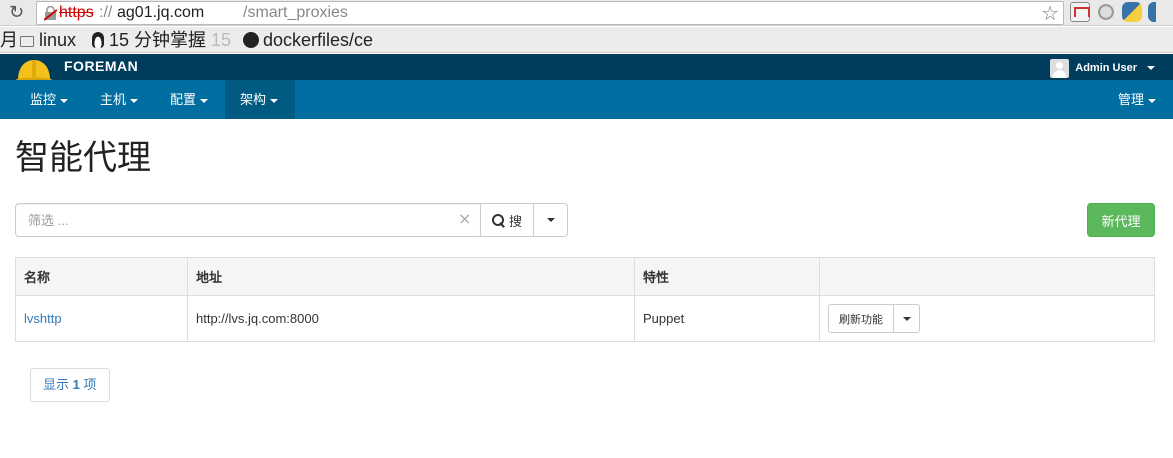  I want to click on column-header-url: 地址, so click(411, 276).